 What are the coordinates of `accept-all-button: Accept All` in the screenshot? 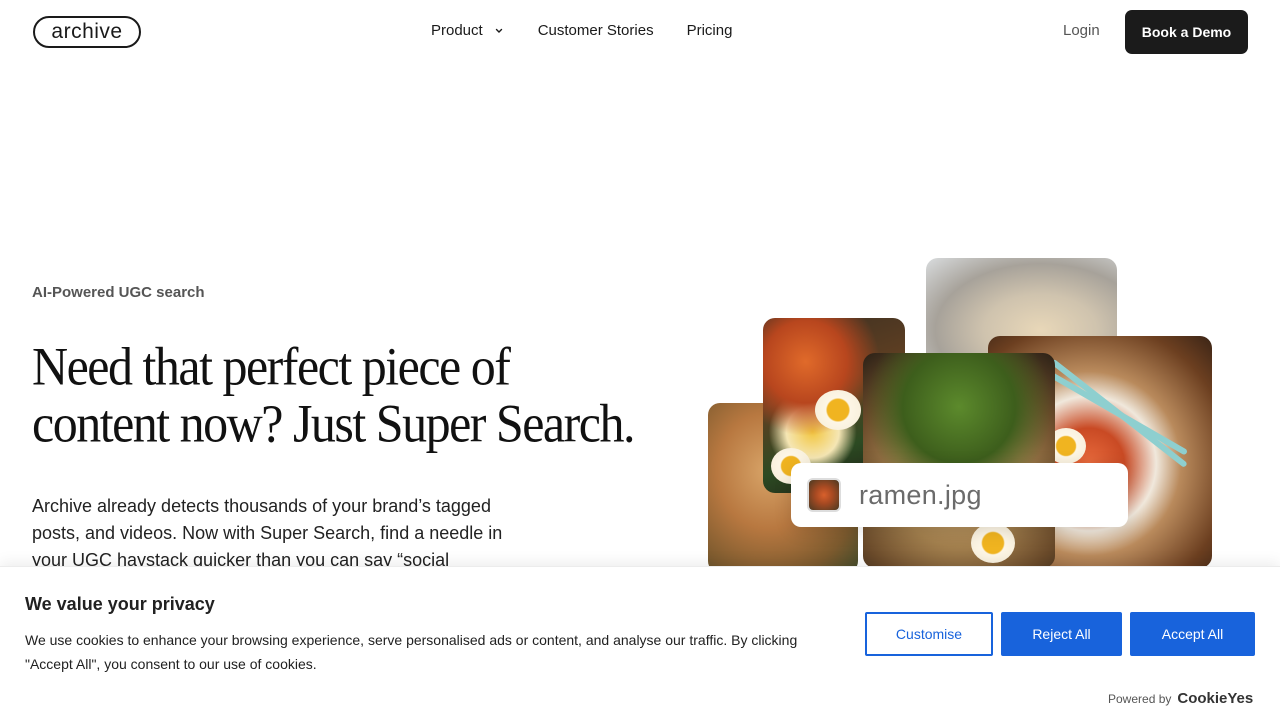 It's located at (1192, 634).